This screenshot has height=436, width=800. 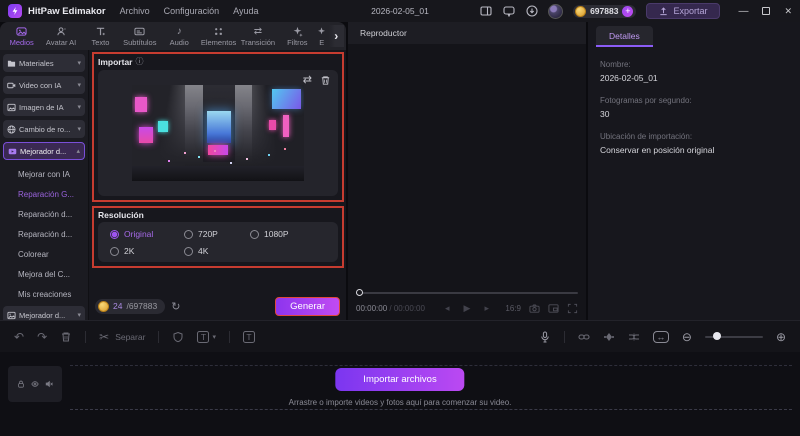 What do you see at coordinates (35, 384) in the screenshot?
I see `eye-icon` at bounding box center [35, 384].